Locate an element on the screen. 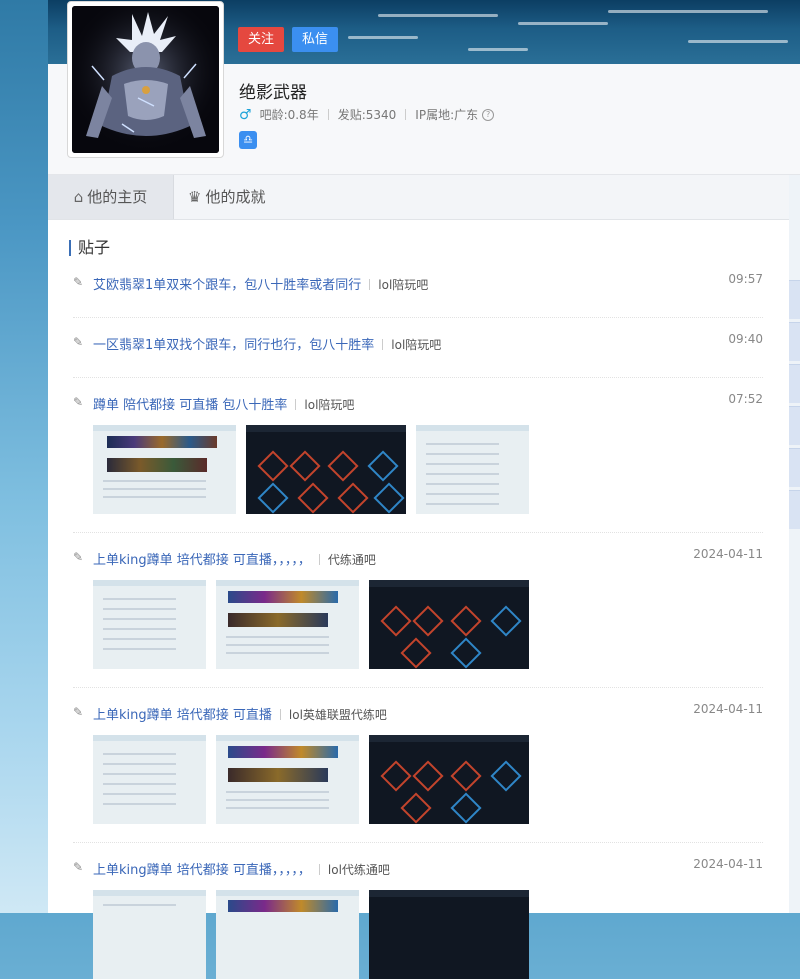  post-title-link: 上单king蹲单 培代都接 可直播，，，，， 代练通吧 is located at coordinates (234, 558).